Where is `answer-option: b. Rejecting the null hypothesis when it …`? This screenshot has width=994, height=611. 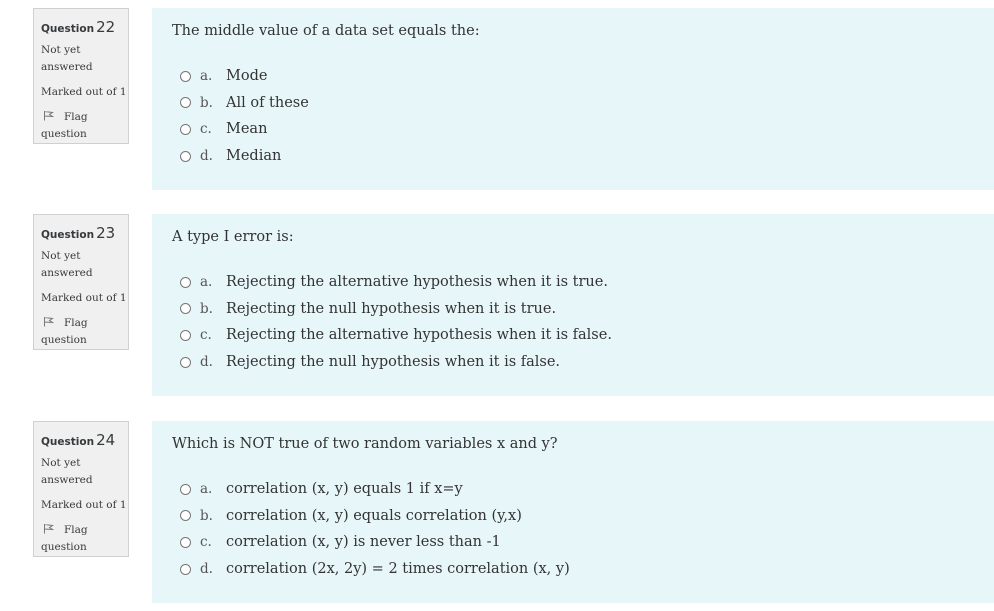 answer-option: b. Rejecting the null hypothesis when it … is located at coordinates (396, 309).